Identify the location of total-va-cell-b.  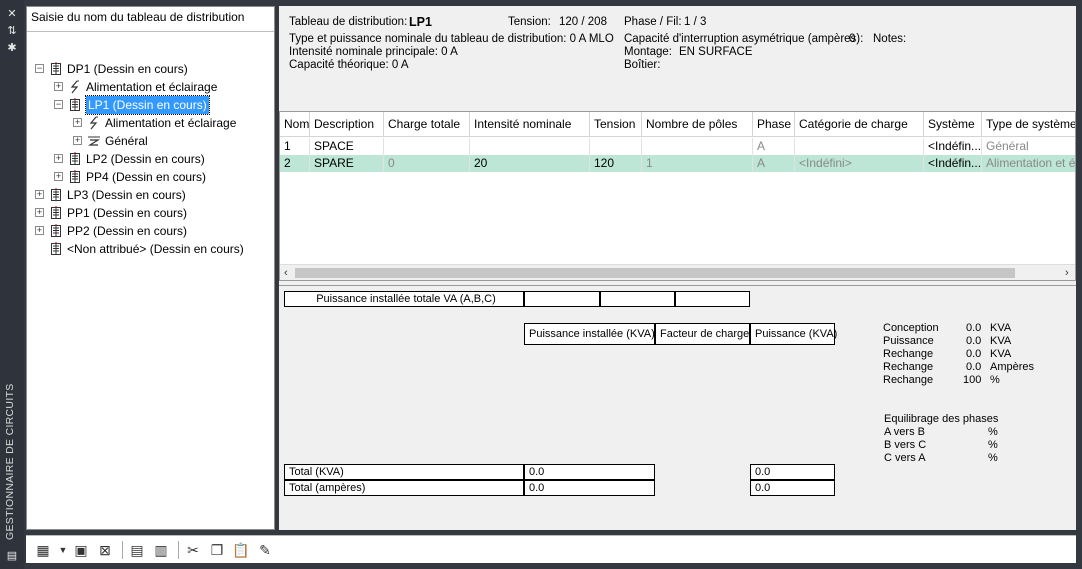
(637, 299).